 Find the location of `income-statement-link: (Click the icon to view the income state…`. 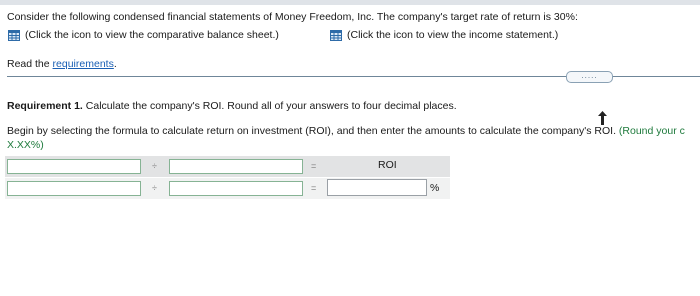

income-statement-link: (Click the icon to view the income state… is located at coordinates (444, 35).